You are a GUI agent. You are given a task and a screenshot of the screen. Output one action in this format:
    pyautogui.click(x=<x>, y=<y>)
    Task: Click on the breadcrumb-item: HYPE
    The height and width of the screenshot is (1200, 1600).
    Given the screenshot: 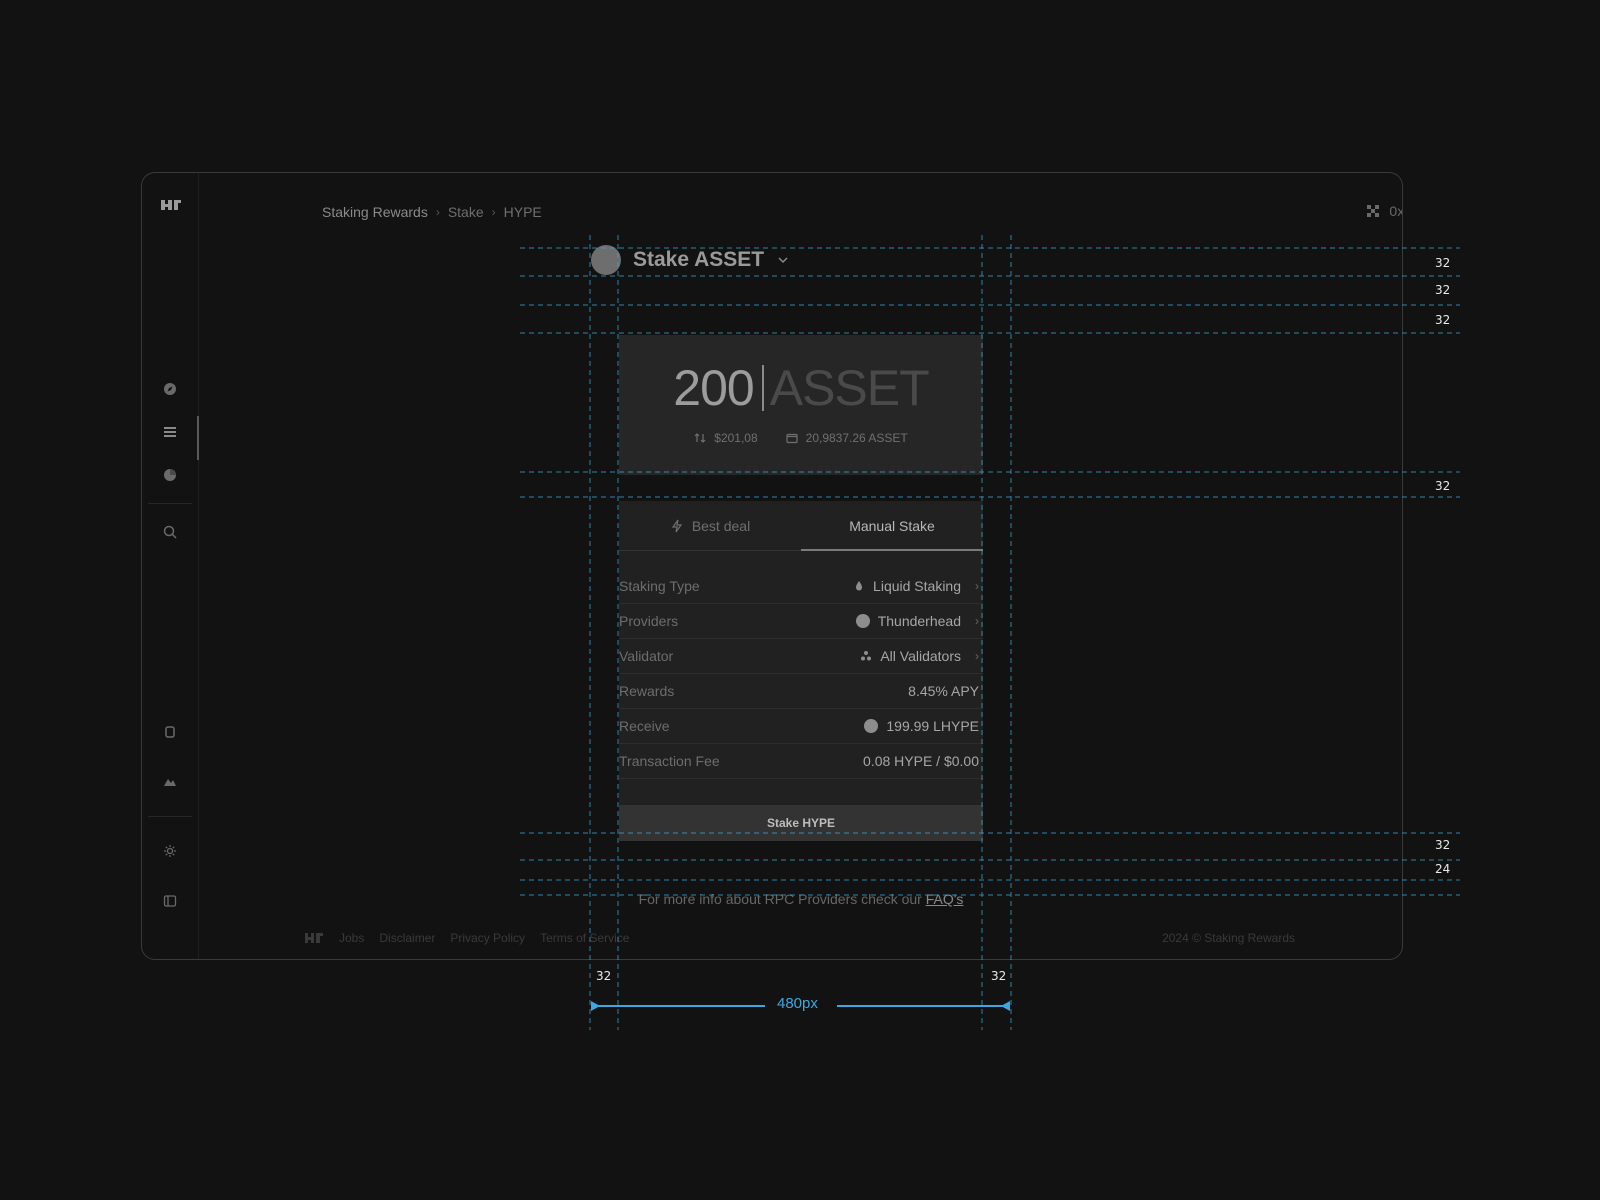 What is the action you would take?
    pyautogui.click(x=522, y=212)
    